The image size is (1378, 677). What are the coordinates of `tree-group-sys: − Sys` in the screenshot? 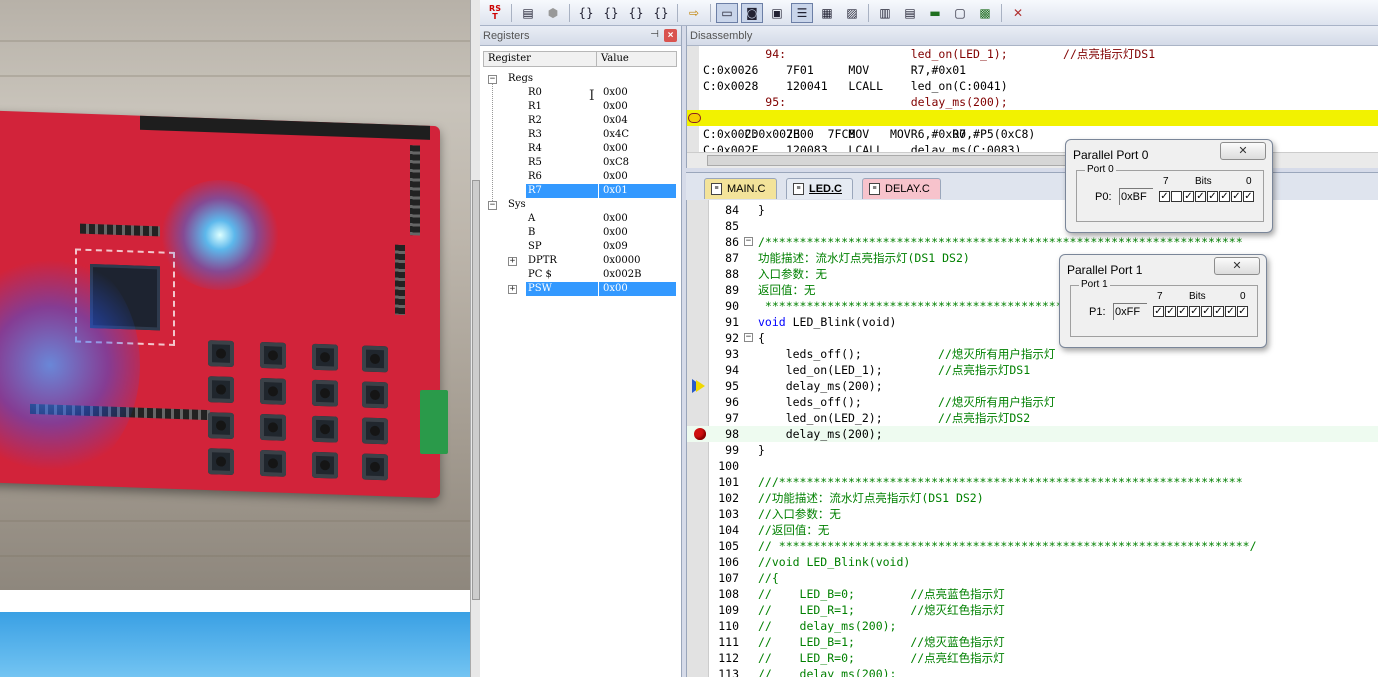 It's located at (580, 205).